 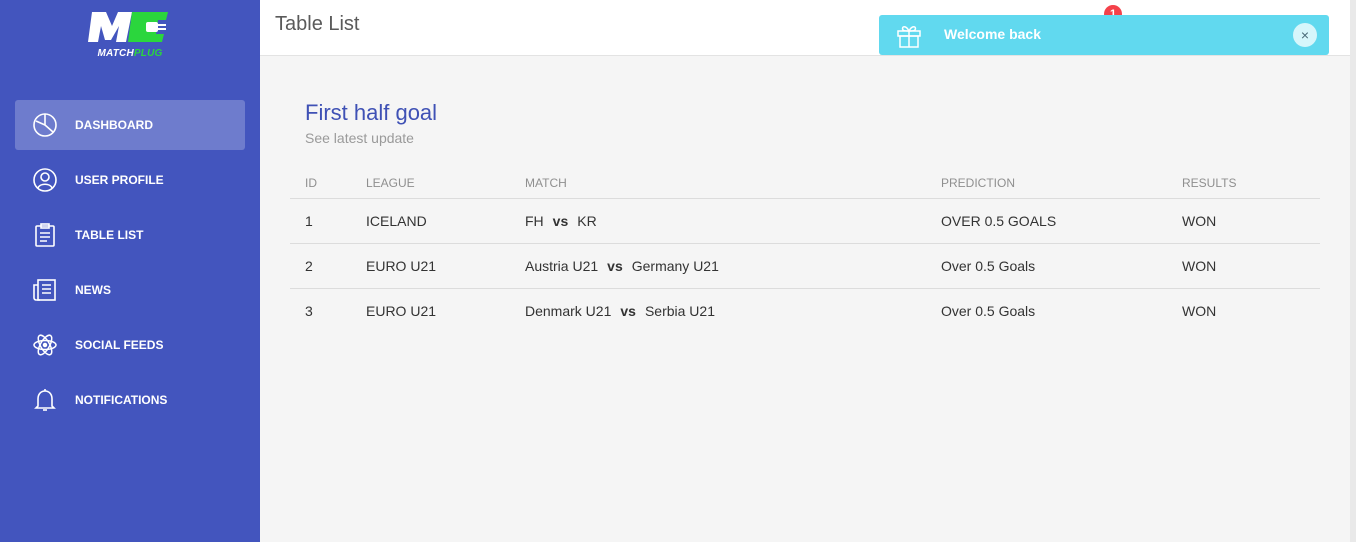 I want to click on table-header-row: ID LEAGUE MATCH PREDICTION RESULTS, so click(x=805, y=183).